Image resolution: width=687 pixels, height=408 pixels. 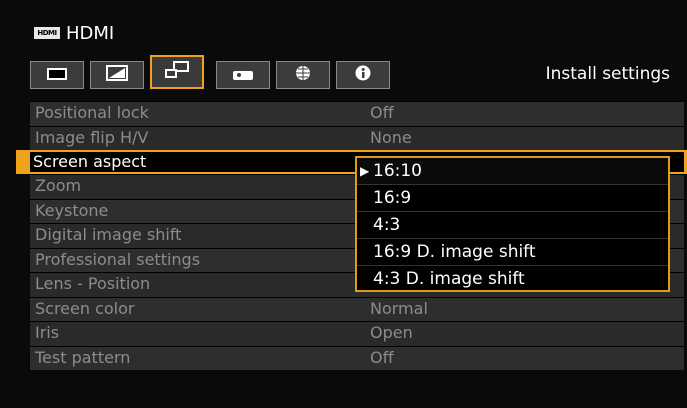 I want to click on menu-item-positional-lock: Positional lock Off, so click(x=357, y=113).